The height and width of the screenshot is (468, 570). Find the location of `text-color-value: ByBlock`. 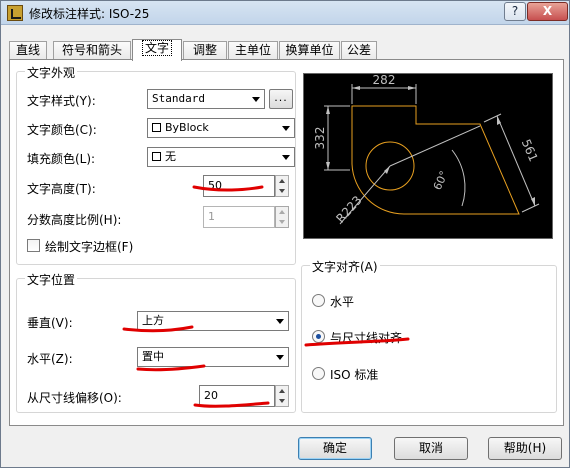

text-color-value: ByBlock is located at coordinates (187, 127).